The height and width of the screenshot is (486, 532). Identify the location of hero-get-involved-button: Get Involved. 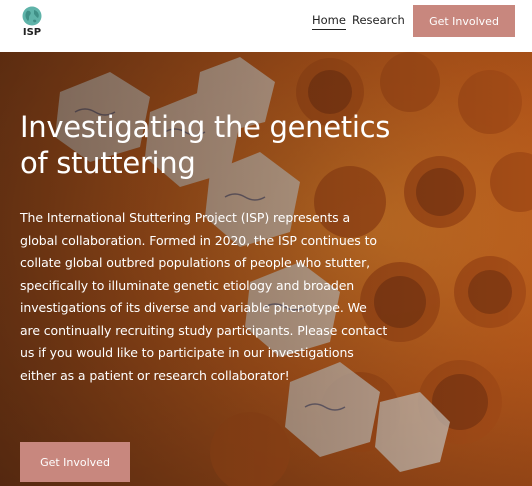
(75, 462).